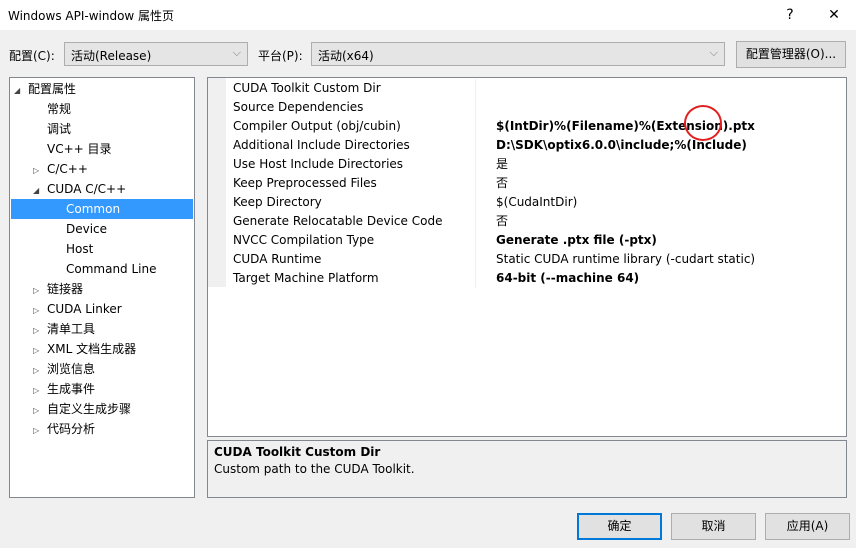  Describe the element at coordinates (619, 526) in the screenshot. I see `ok-button: 确定` at that location.